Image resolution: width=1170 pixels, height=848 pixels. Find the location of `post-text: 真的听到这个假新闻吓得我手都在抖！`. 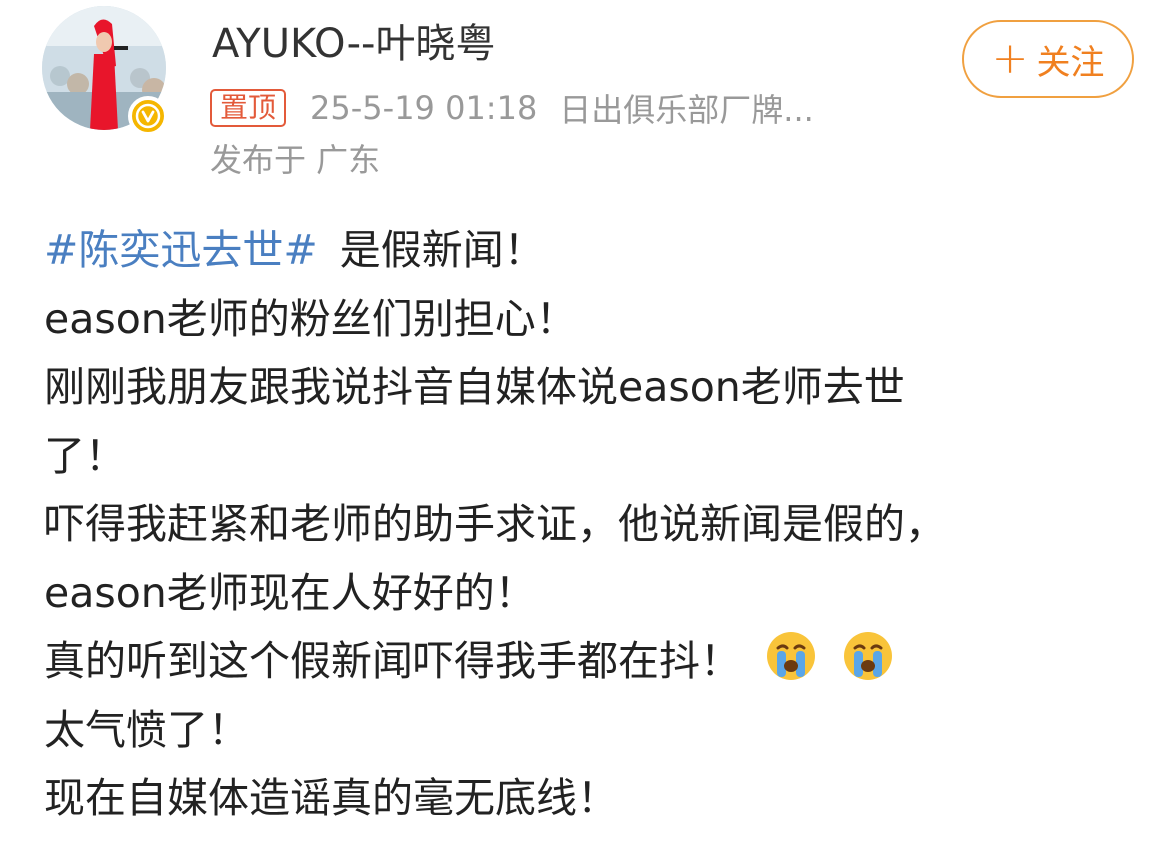

post-text: 真的听到这个假新闻吓得我手都在抖！ is located at coordinates (392, 661).